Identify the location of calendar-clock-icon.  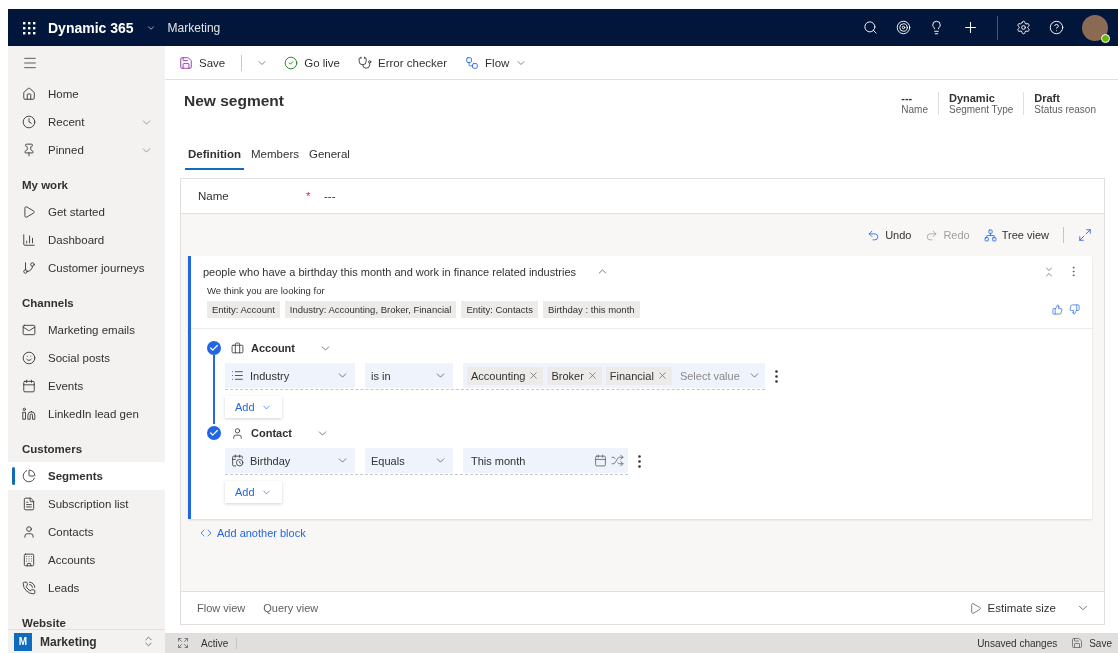
(237, 460).